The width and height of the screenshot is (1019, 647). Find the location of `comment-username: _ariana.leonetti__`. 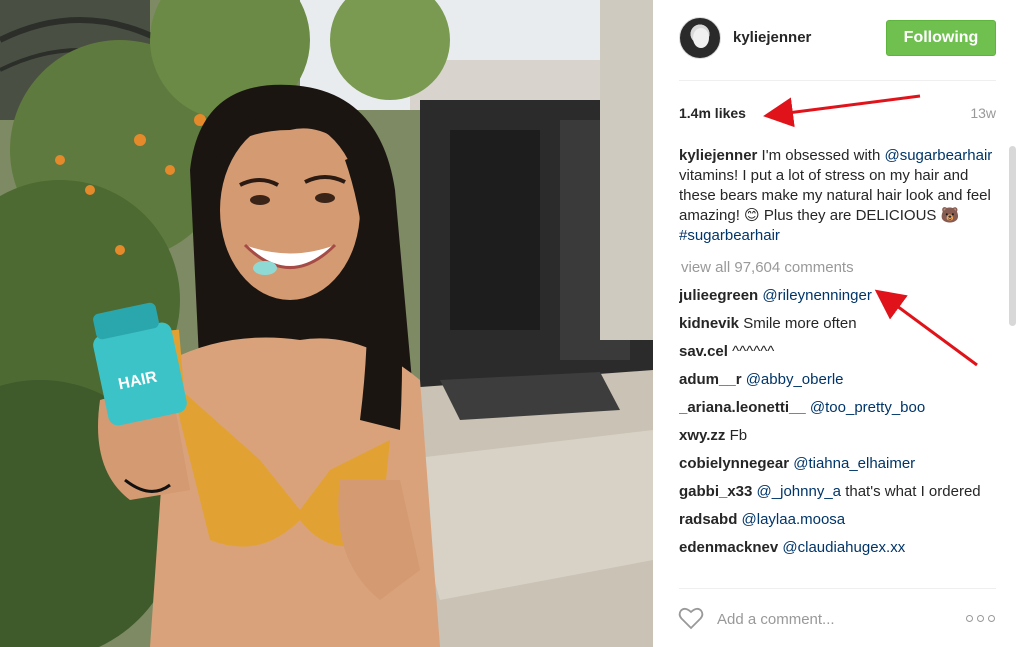

comment-username: _ariana.leonetti__ is located at coordinates (742, 407).